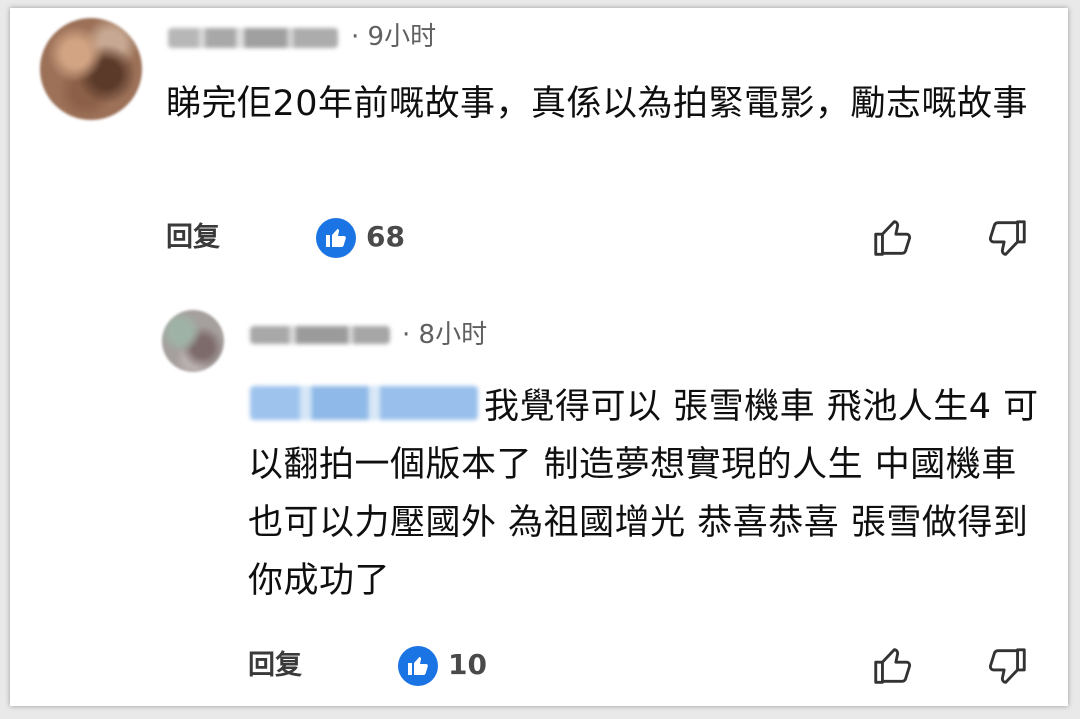  I want to click on reply-author-name-blurred, so click(320, 335).